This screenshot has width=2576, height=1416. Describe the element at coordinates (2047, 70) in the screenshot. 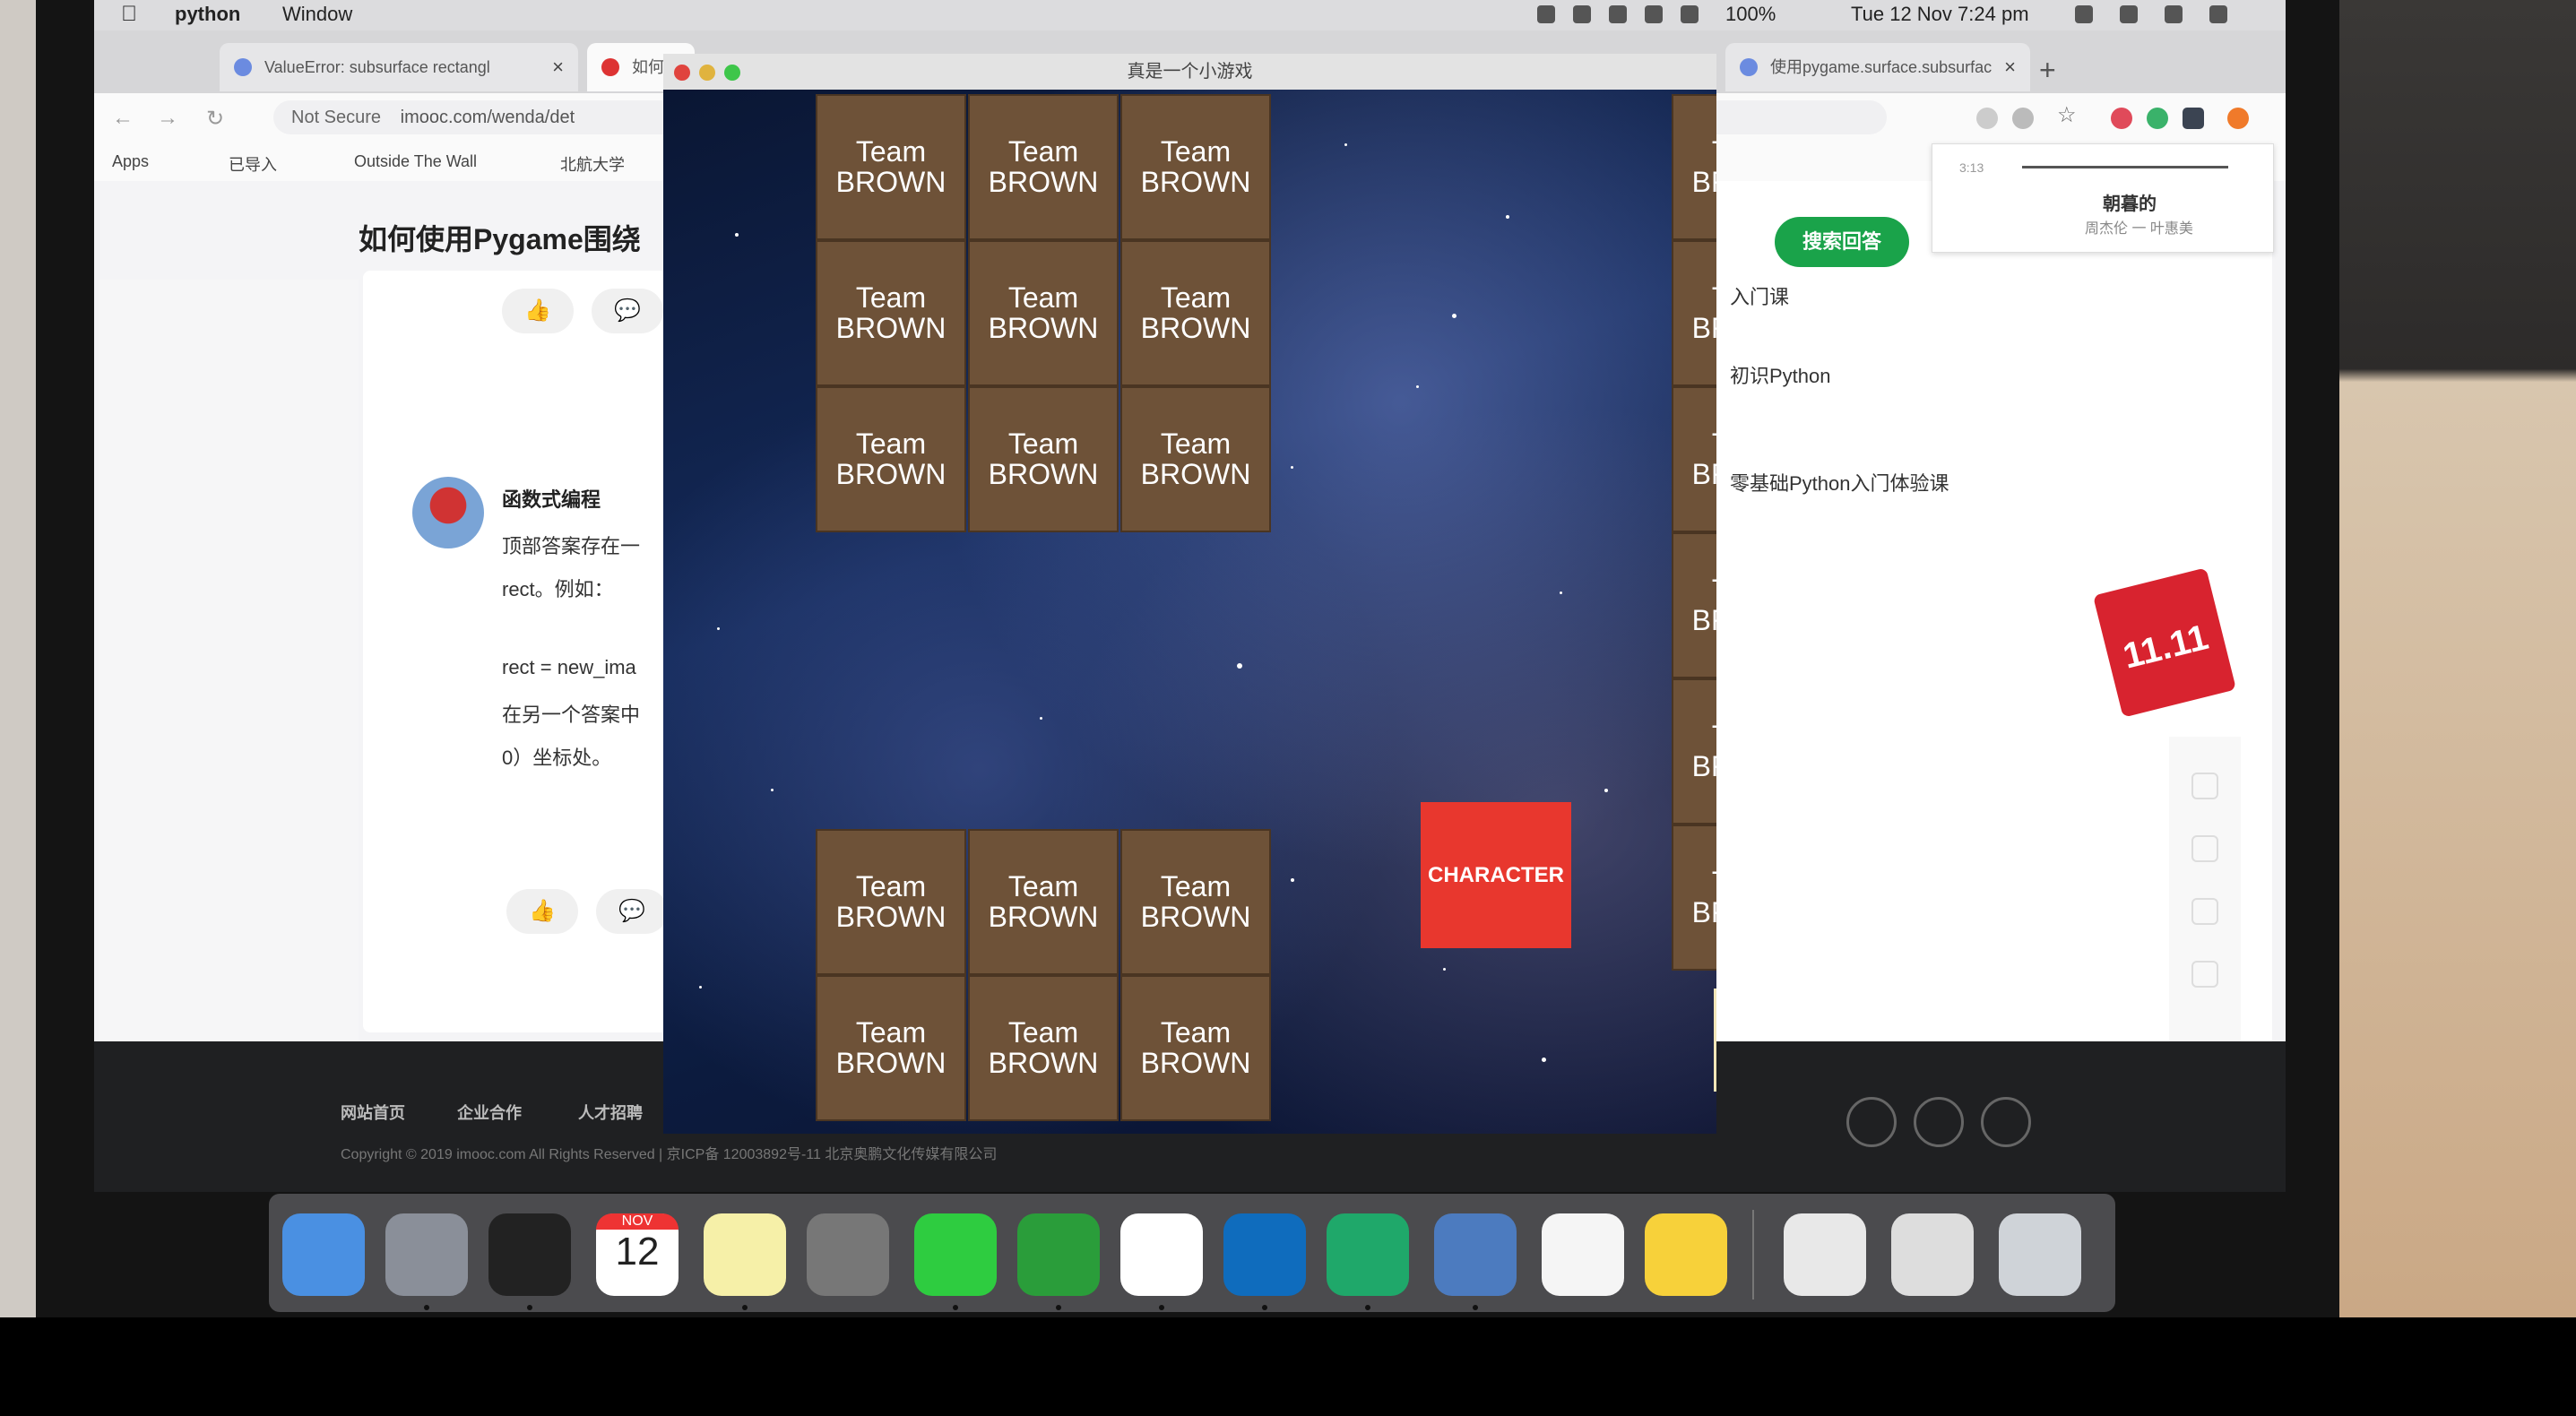

I see `new-tab-icon: +` at that location.